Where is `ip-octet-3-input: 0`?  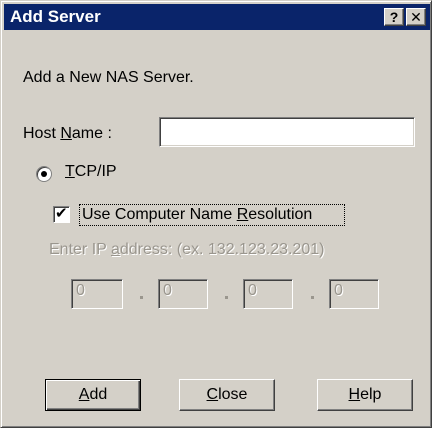 ip-octet-3-input: 0 is located at coordinates (268, 294).